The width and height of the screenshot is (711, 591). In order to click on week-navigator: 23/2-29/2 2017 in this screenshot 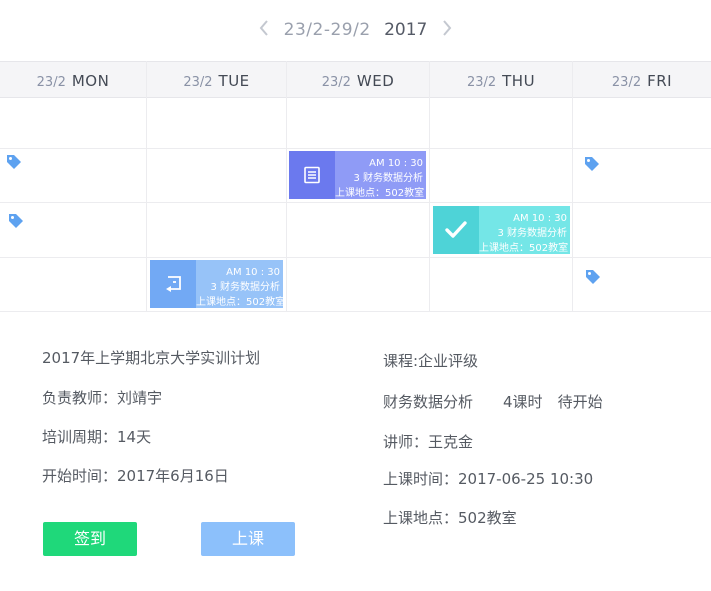, I will do `click(355, 30)`.